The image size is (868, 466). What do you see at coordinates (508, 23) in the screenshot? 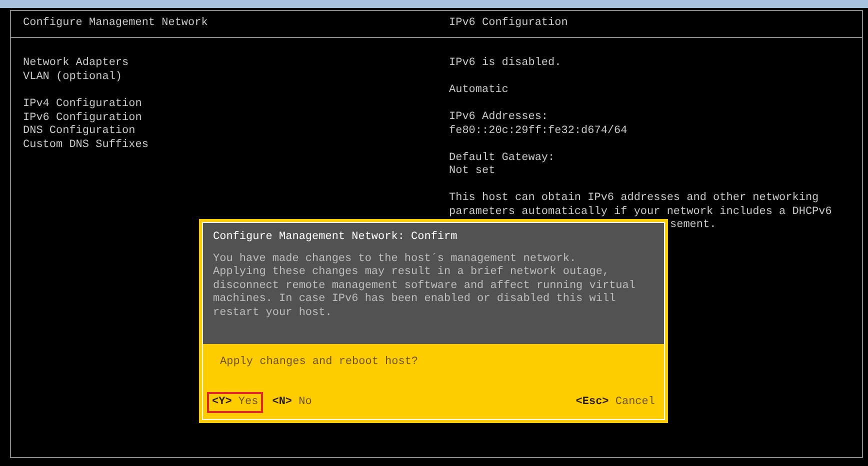
I see `panel-title: IPv6 Configuration` at bounding box center [508, 23].